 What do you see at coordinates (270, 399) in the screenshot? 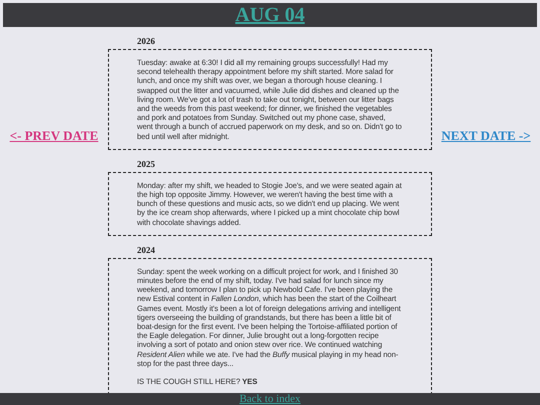
I see `back-to-index-link: Back to index` at bounding box center [270, 399].